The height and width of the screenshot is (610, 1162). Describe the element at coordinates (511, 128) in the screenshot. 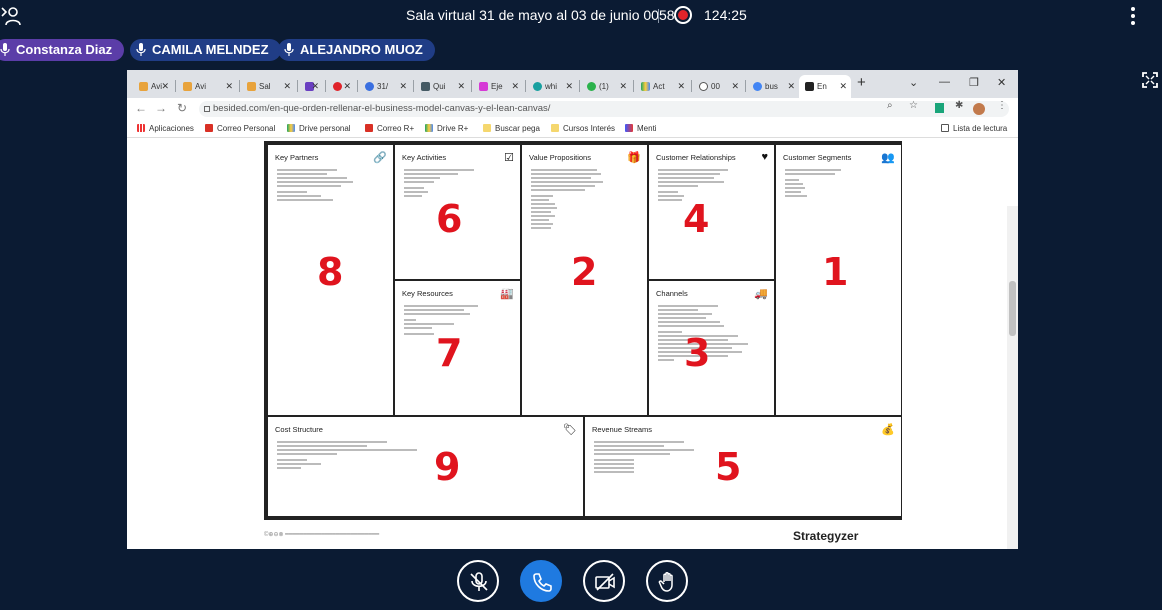

I see `bookmark-item: Buscar pega` at that location.